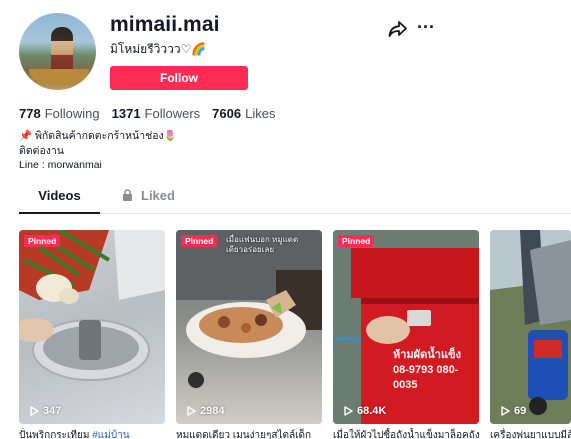 Image resolution: width=571 pixels, height=439 pixels. I want to click on view-count: 69, so click(513, 411).